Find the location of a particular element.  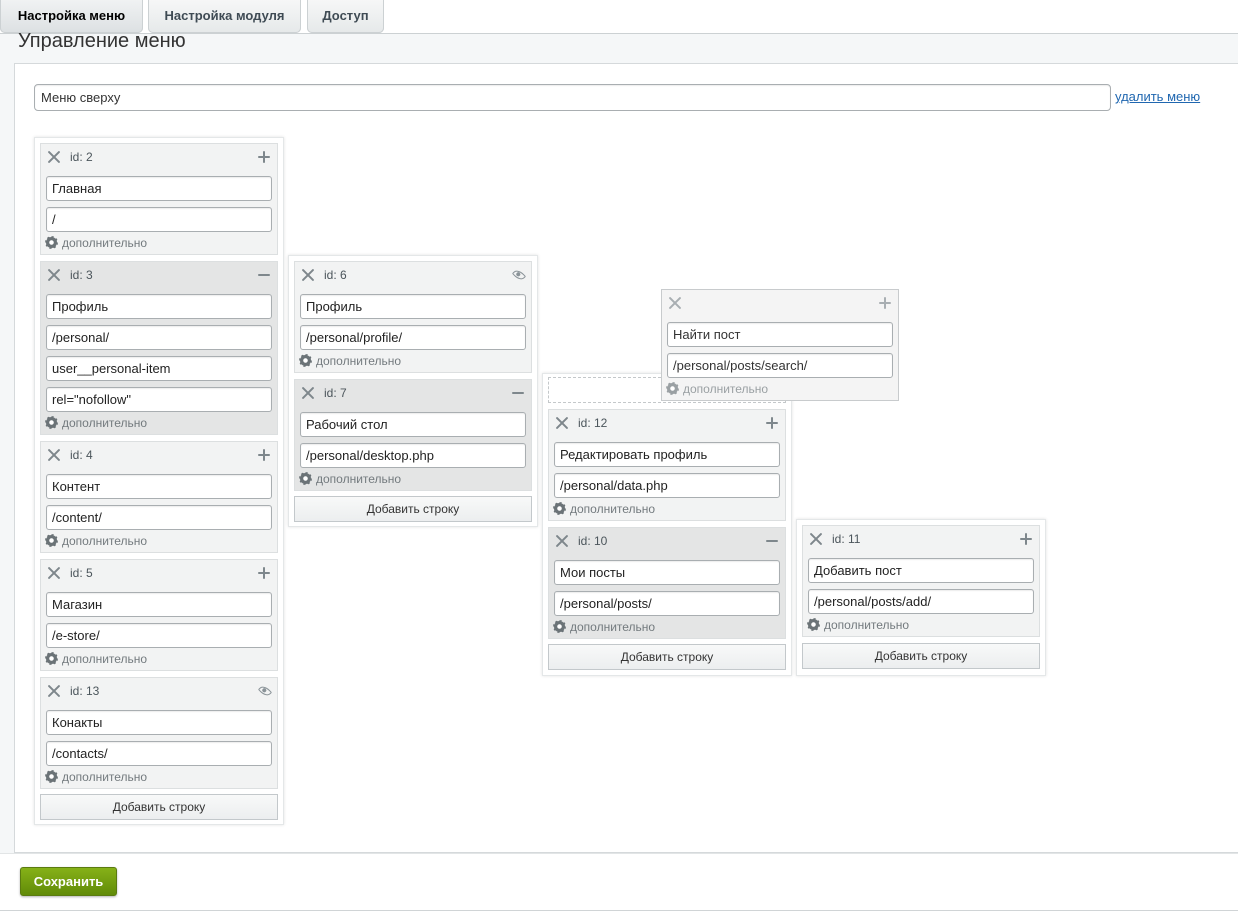

tab-module-settings: Настройка модуля is located at coordinates (224, 16).